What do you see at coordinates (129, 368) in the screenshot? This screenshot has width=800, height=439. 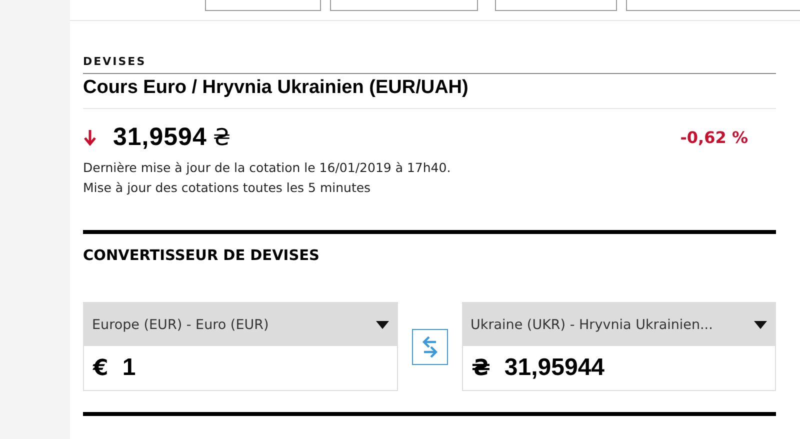 I see `amount-value: 1` at bounding box center [129, 368].